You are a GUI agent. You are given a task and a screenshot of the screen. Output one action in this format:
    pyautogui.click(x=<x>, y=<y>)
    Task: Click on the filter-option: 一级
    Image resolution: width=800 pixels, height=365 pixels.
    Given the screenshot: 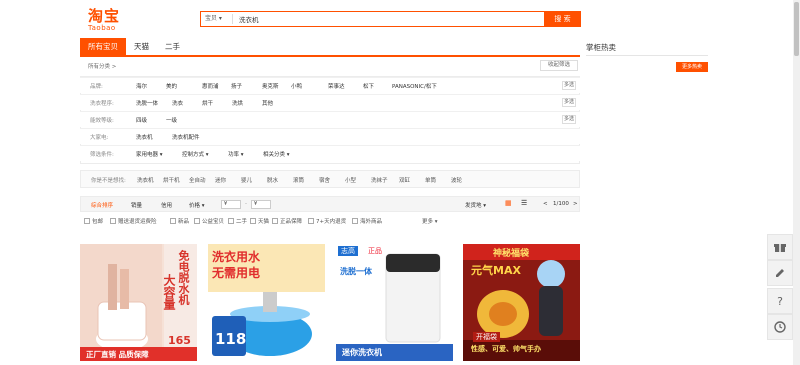 What is the action you would take?
    pyautogui.click(x=171, y=120)
    